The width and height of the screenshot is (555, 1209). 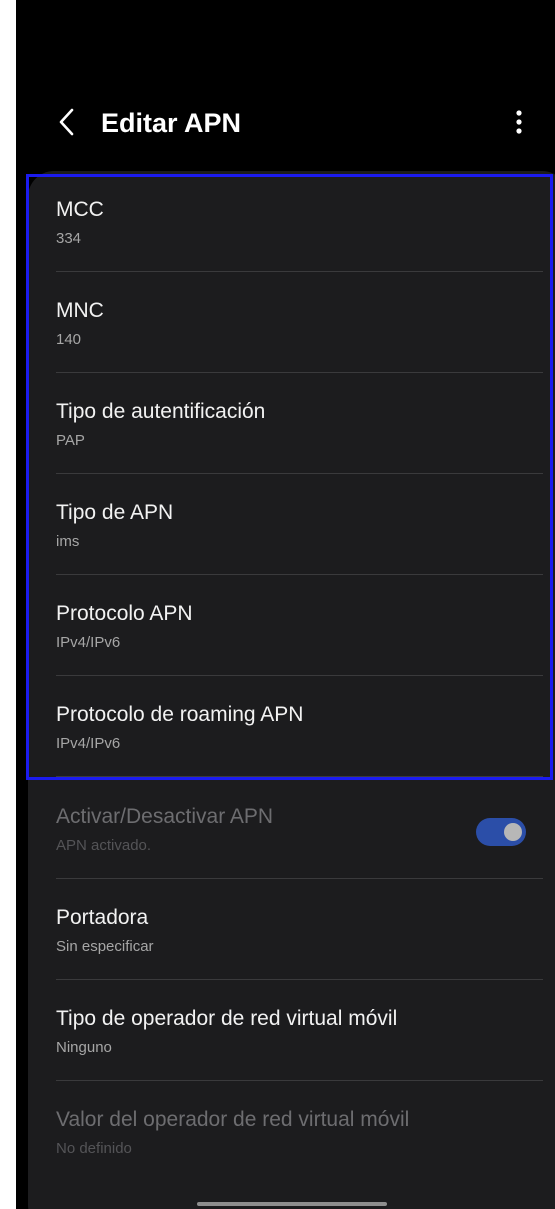 I want to click on item-title: Valor del operador de red virtual móvil, so click(x=233, y=1119).